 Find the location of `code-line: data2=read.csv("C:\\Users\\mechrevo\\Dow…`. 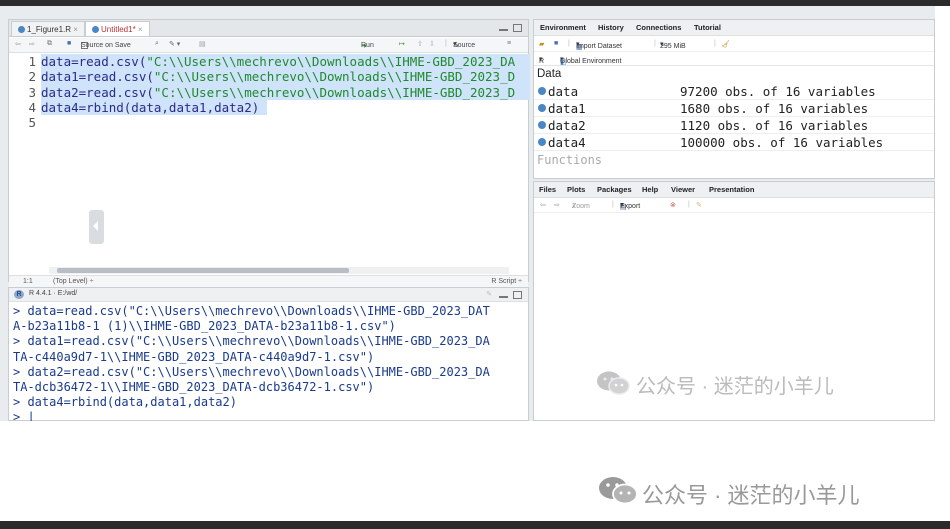

code-line: data2=read.csv("C:\\Users\\mechrevo\\Dow… is located at coordinates (285, 92).